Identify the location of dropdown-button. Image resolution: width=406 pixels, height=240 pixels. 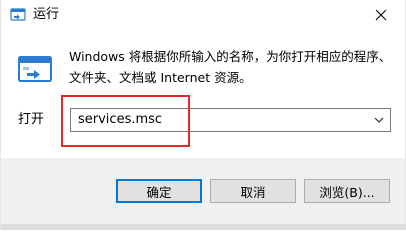
(379, 120).